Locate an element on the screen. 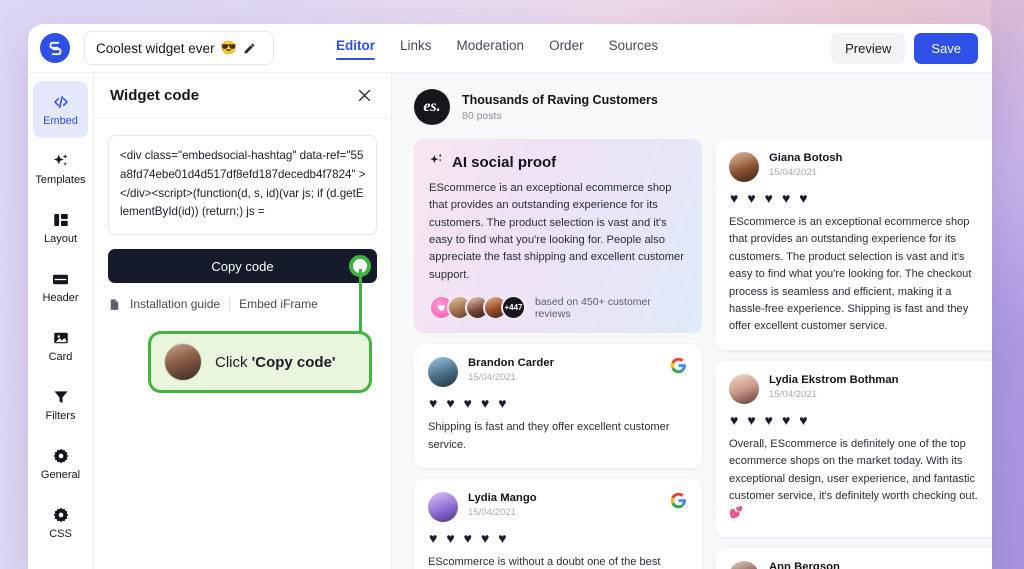 Image resolution: width=1024 pixels, height=569 pixels. review-author-name: Brandon Carder is located at coordinates (511, 363).